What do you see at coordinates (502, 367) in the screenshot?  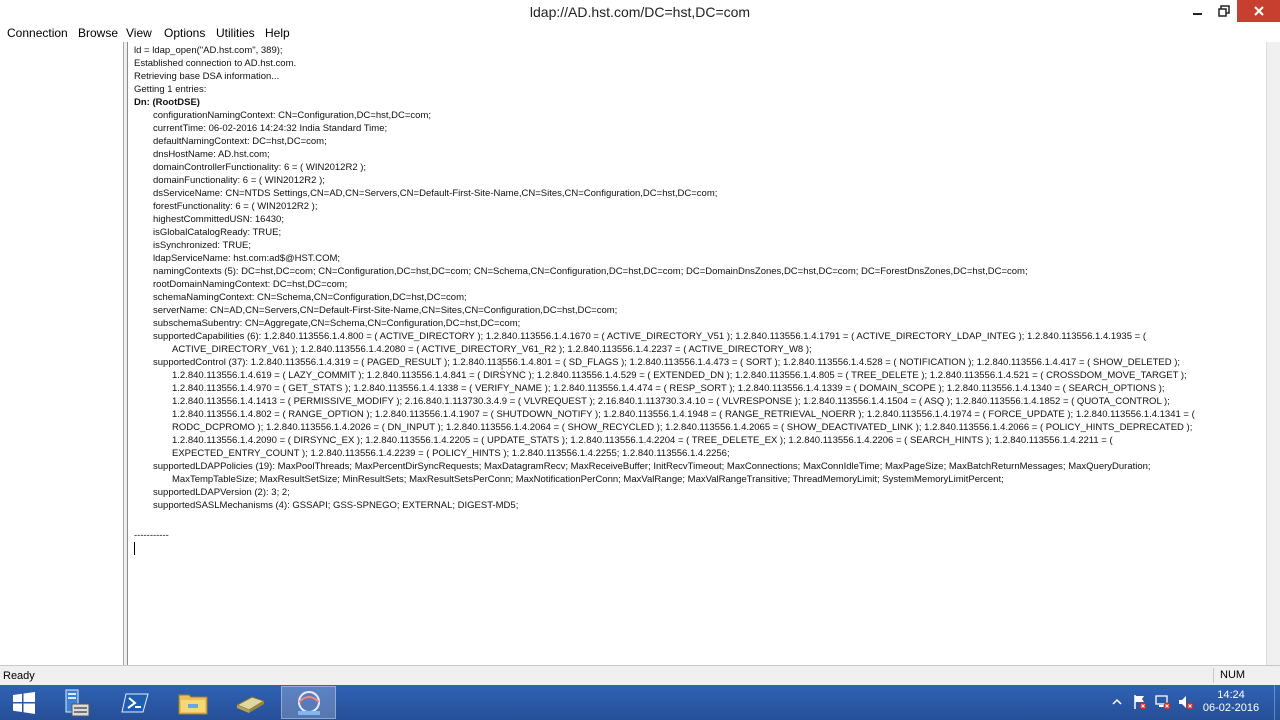 I see `ibeam-cursor-icon` at bounding box center [502, 367].